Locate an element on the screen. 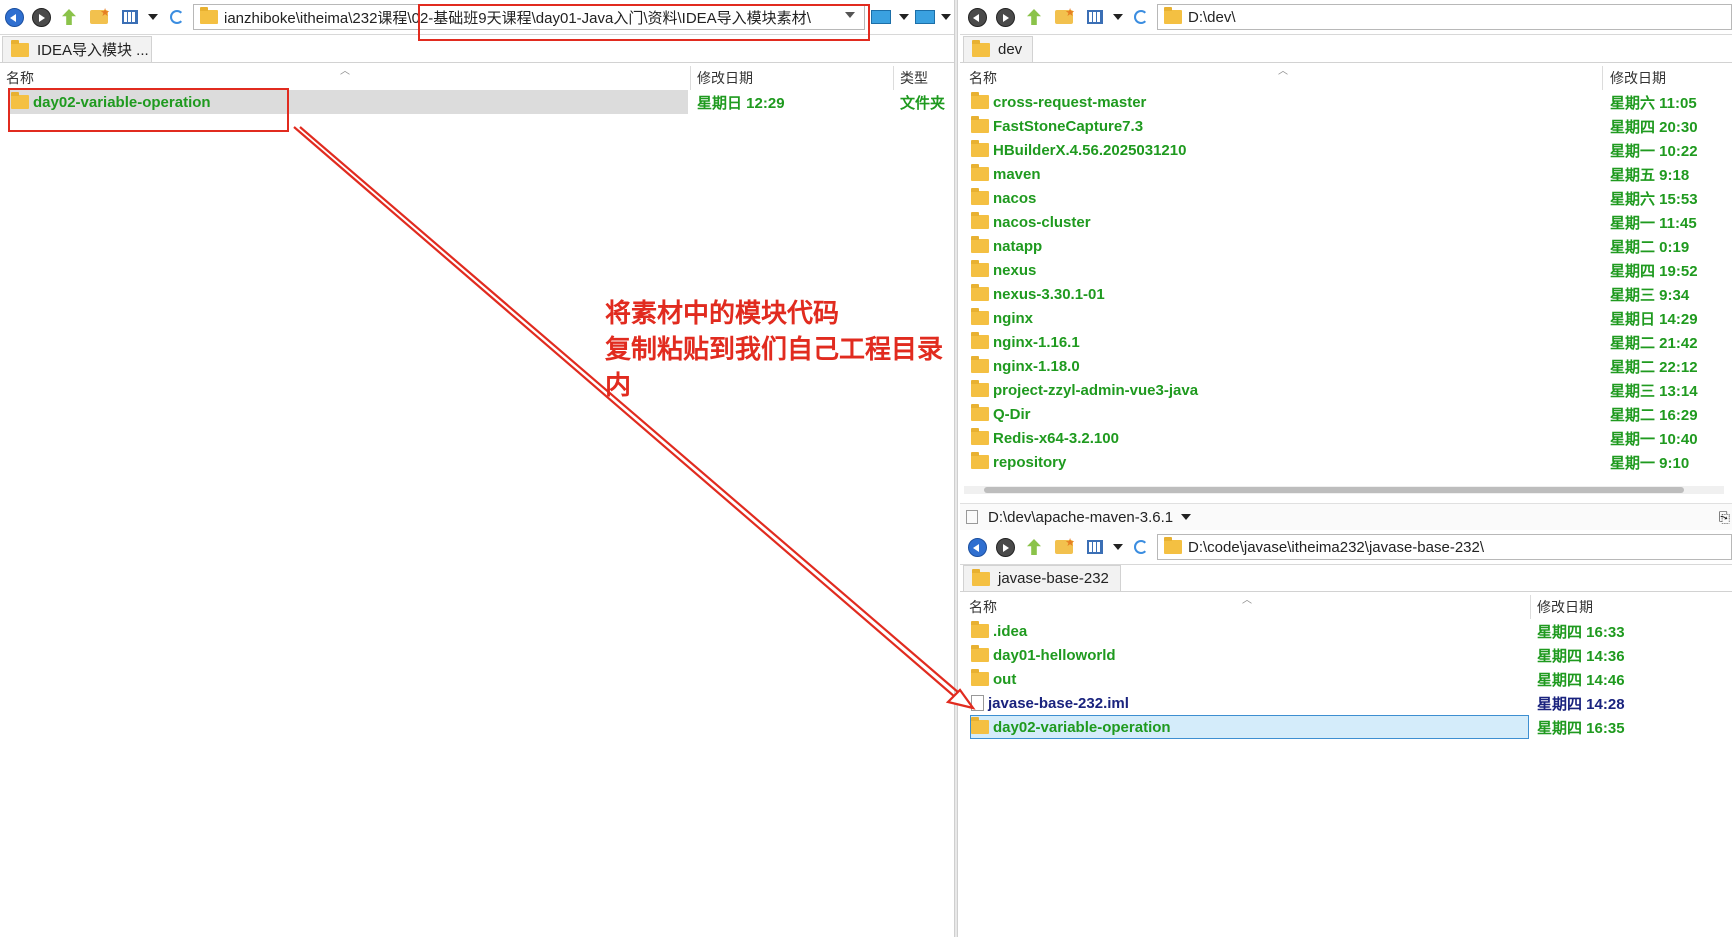 This screenshot has width=1732, height=937. column-header-type: 类型 is located at coordinates (925, 78).